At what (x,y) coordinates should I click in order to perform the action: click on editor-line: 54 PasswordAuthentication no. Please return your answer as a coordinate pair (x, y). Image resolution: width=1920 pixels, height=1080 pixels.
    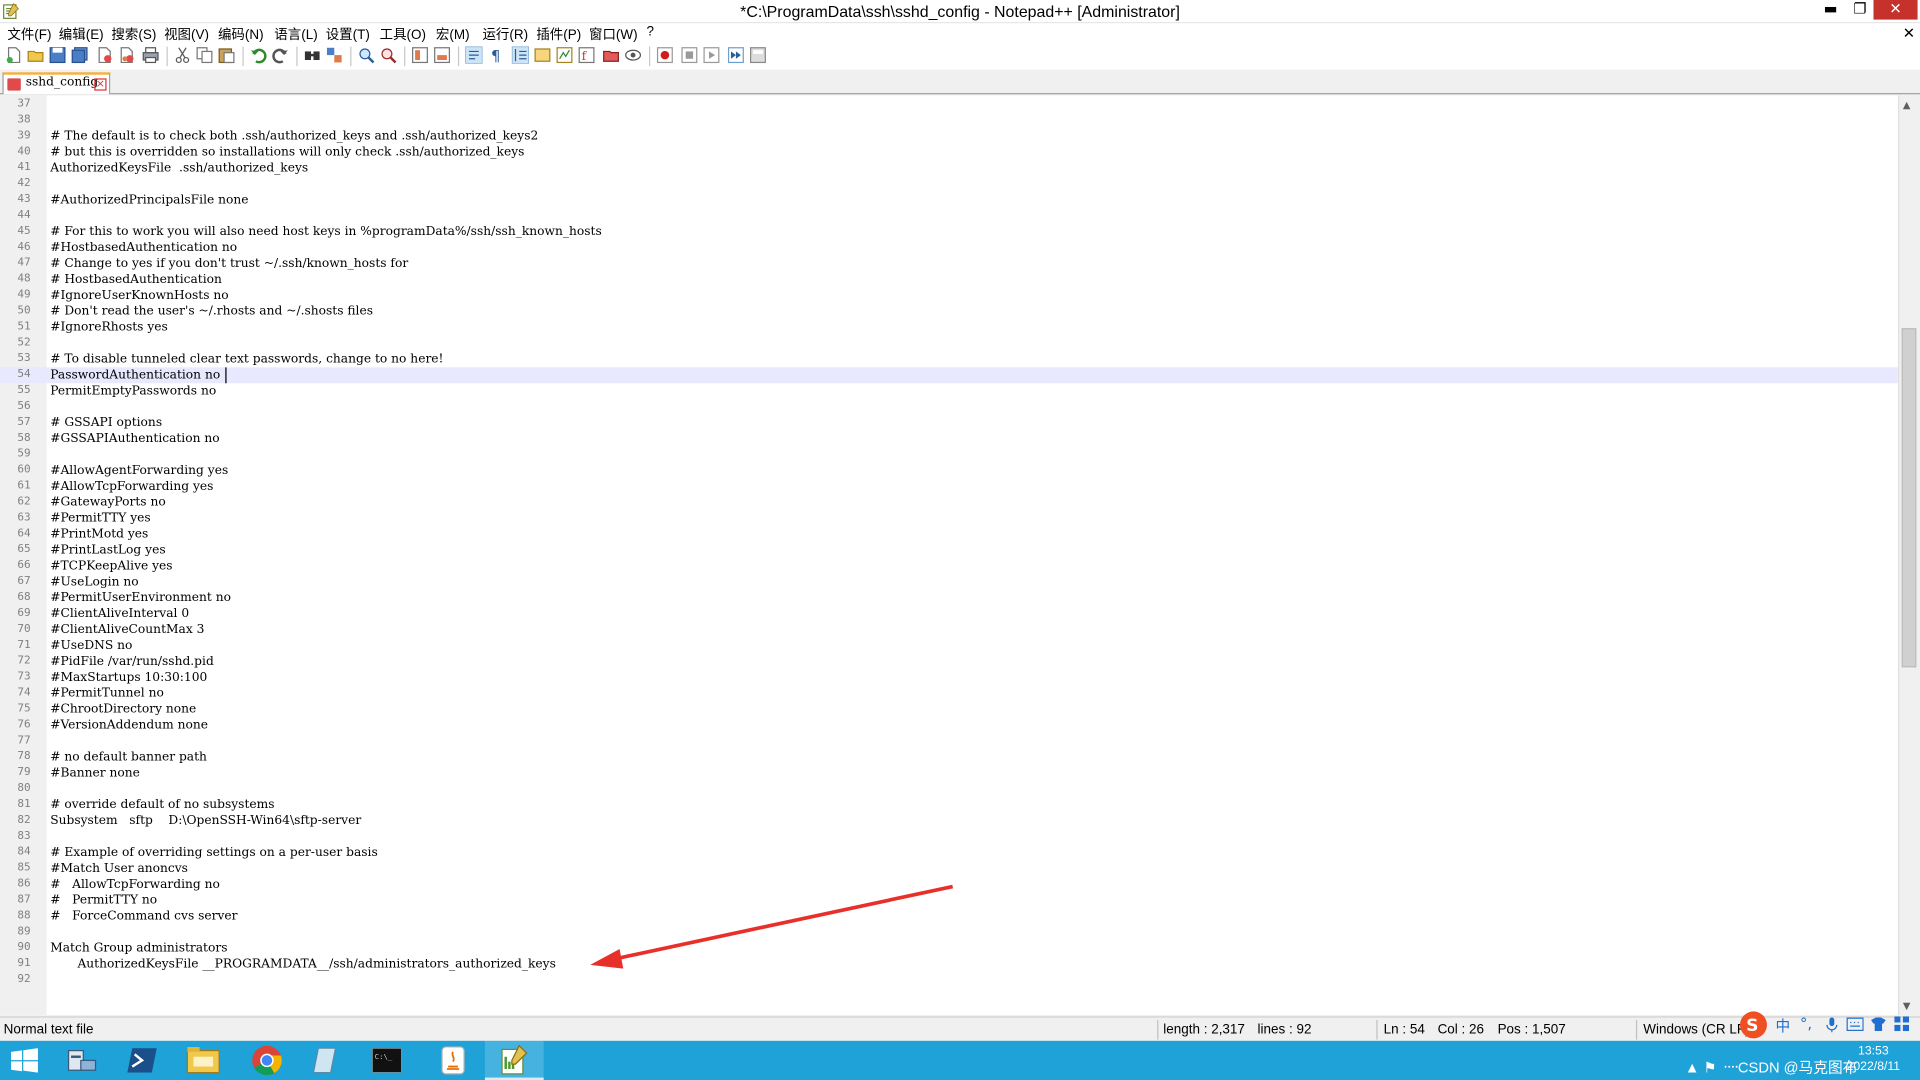
    Looking at the image, I should click on (949, 375).